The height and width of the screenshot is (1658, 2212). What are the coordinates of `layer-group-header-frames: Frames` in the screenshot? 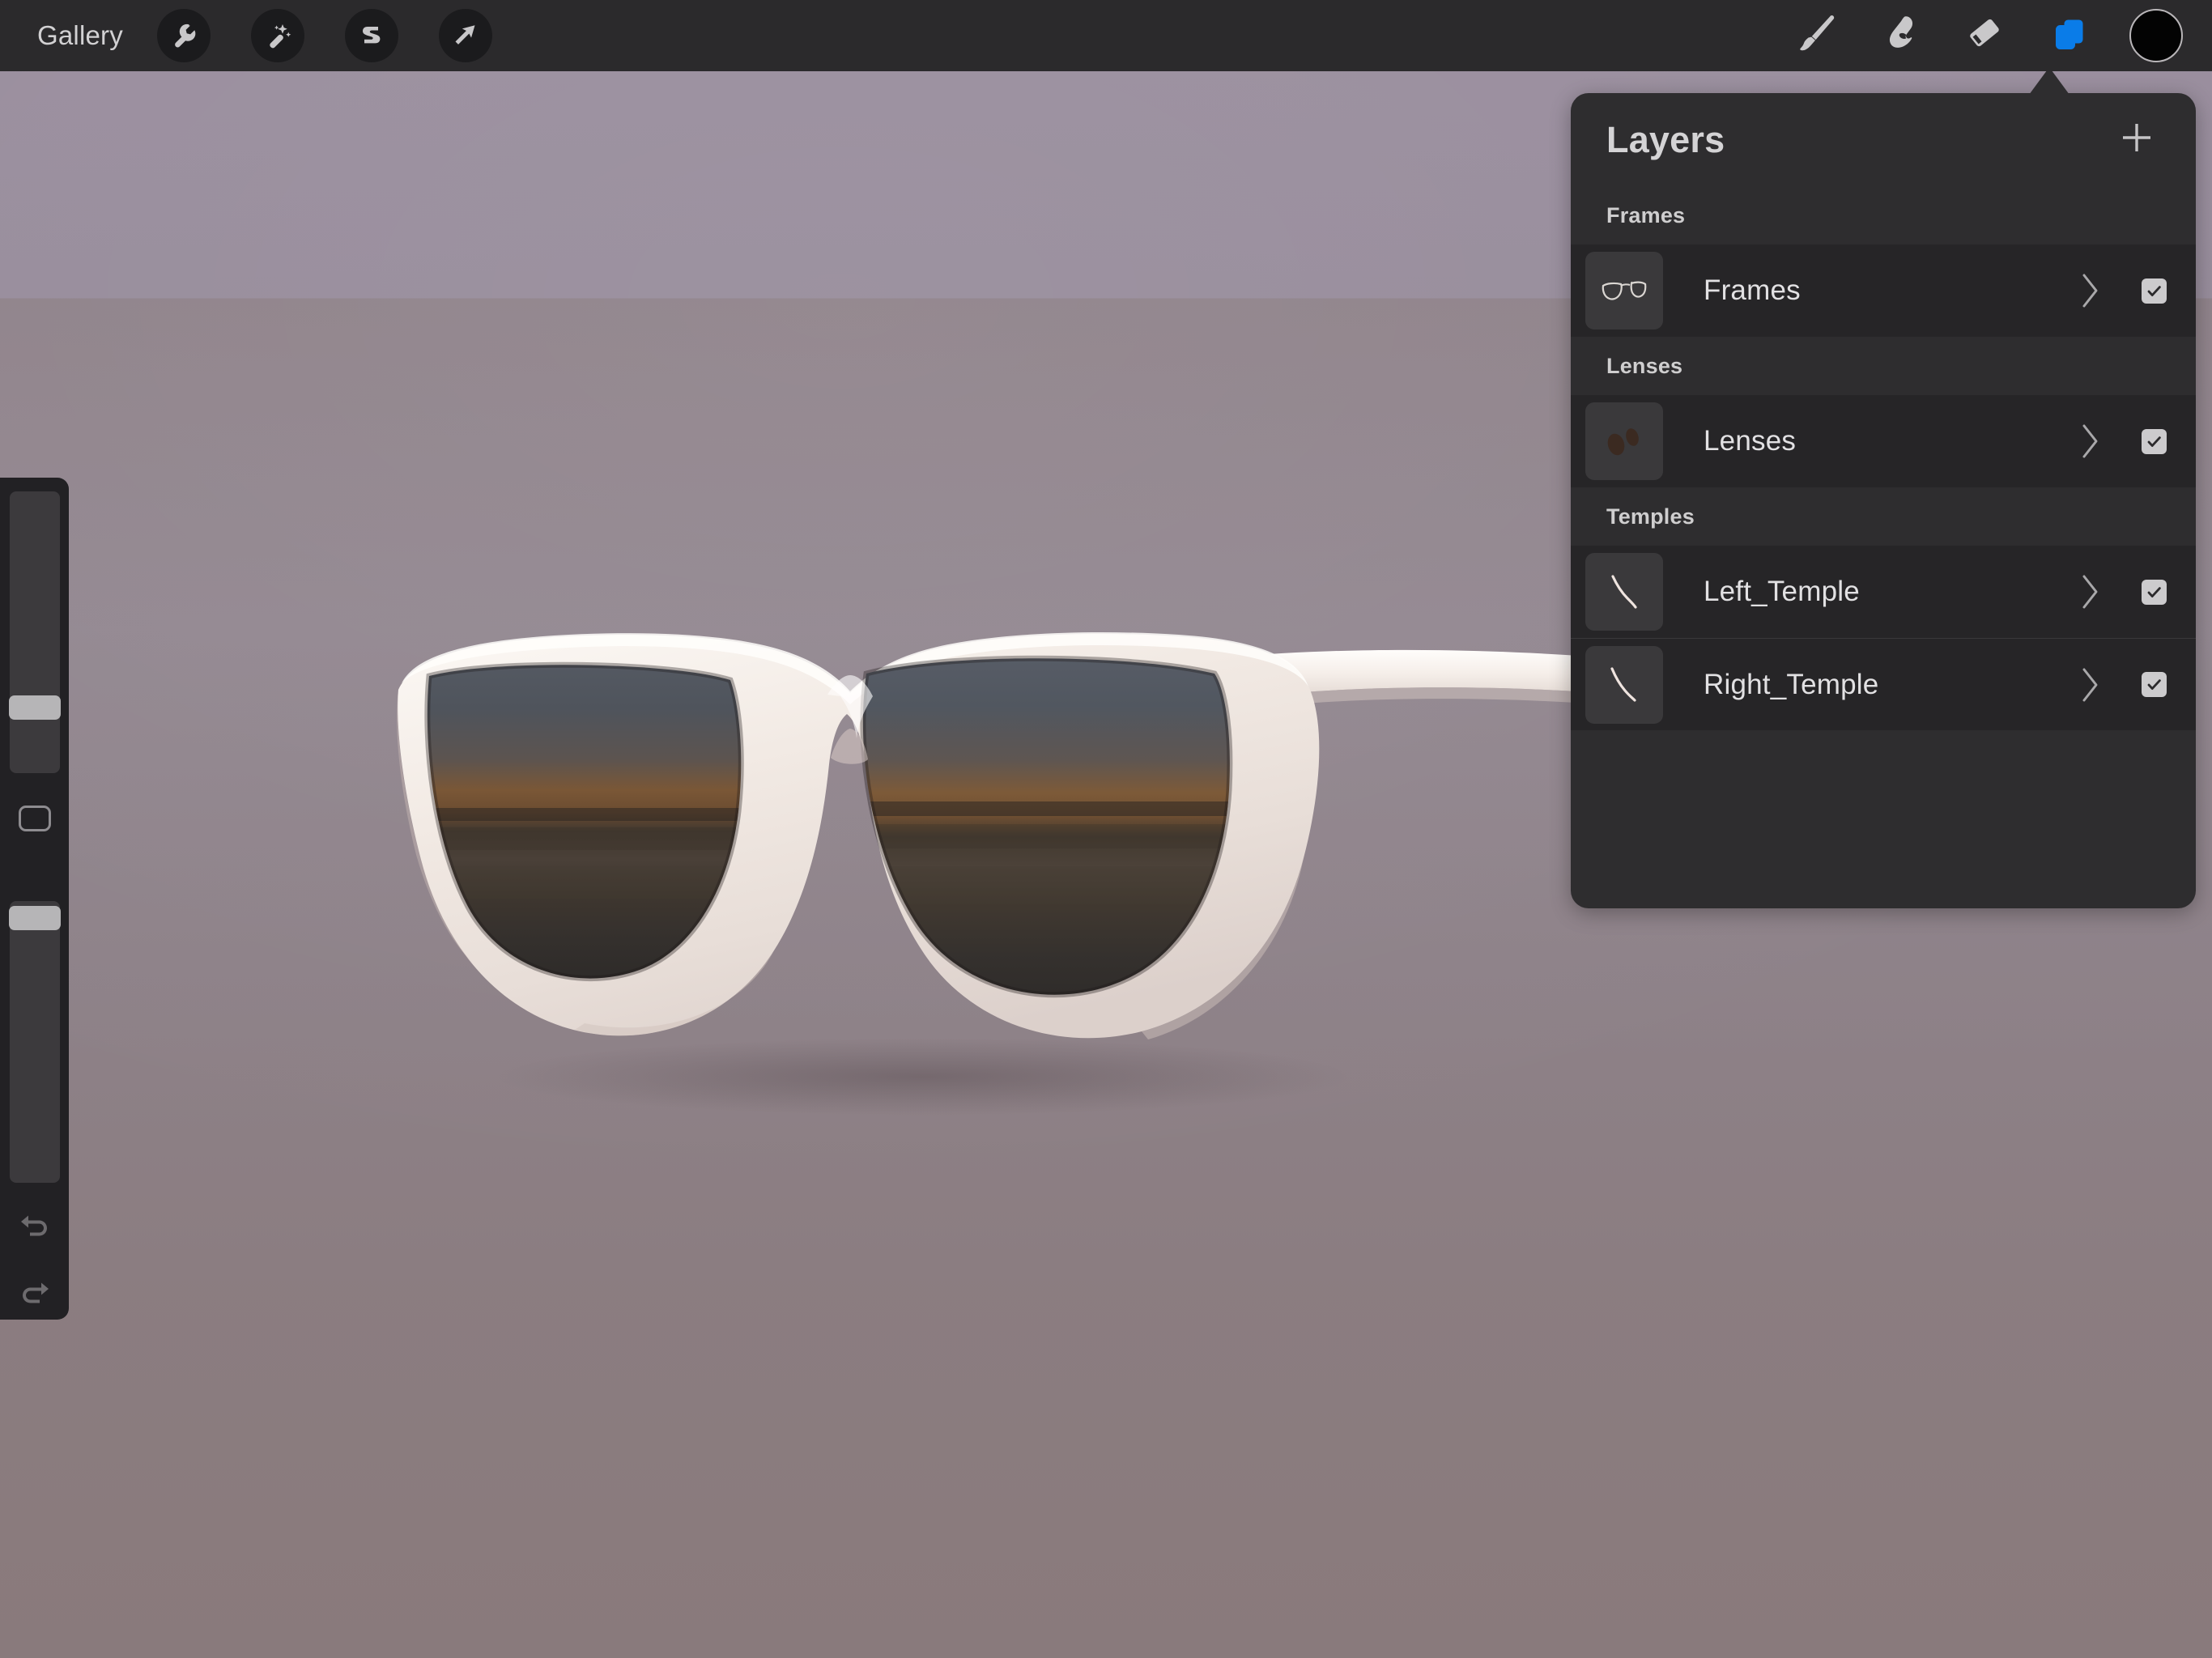 It's located at (1646, 214).